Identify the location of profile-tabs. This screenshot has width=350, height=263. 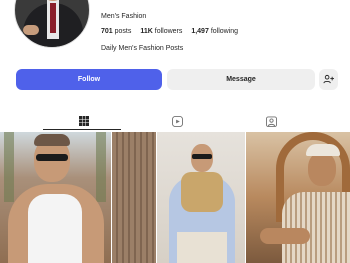
(175, 121).